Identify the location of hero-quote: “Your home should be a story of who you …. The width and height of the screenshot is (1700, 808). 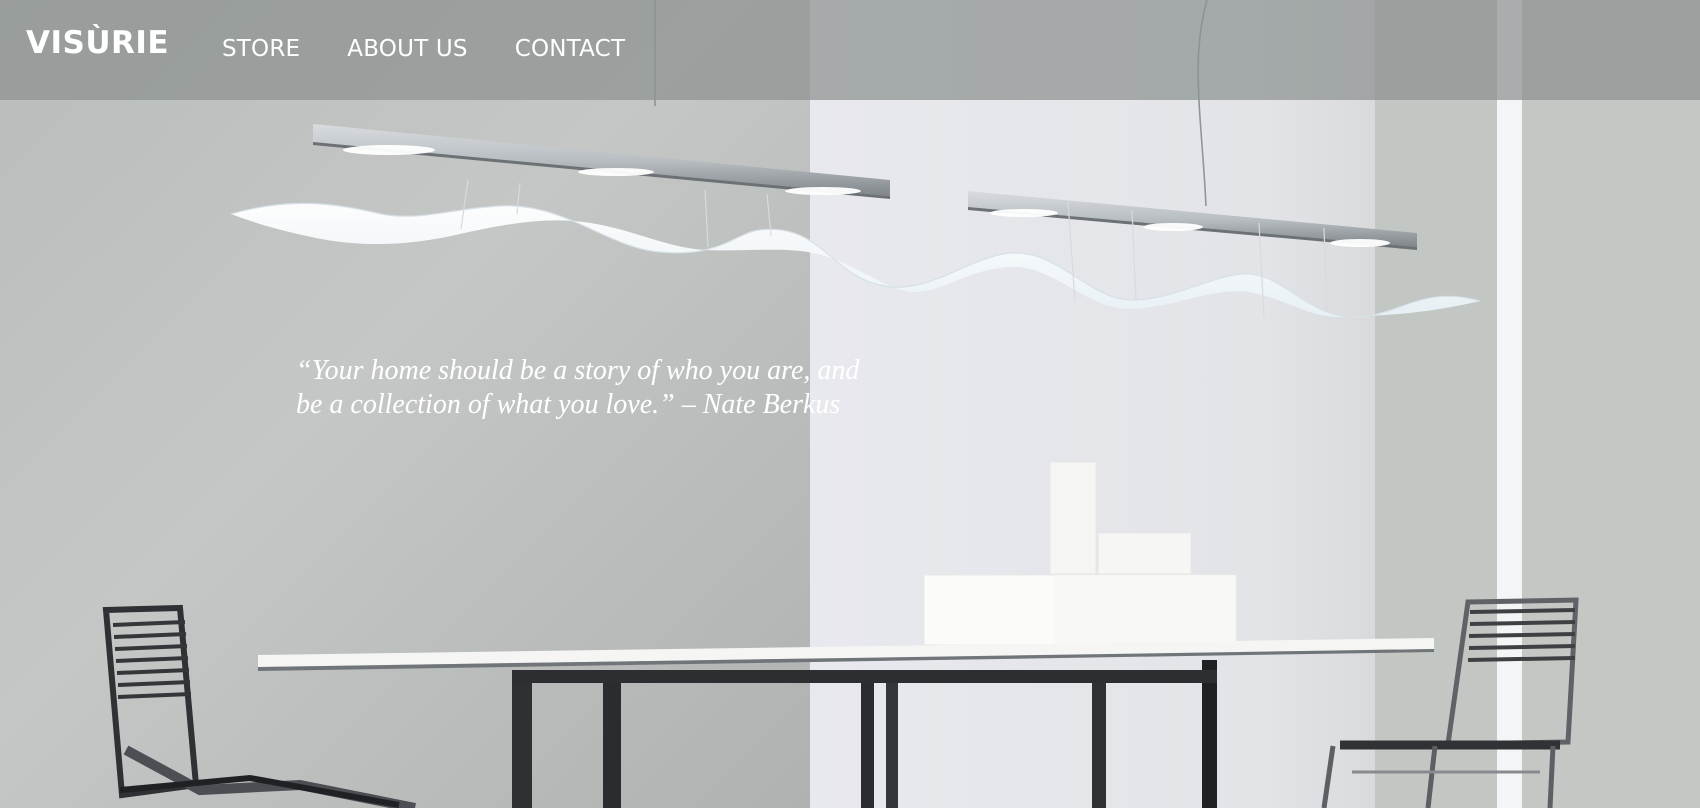
(578, 387).